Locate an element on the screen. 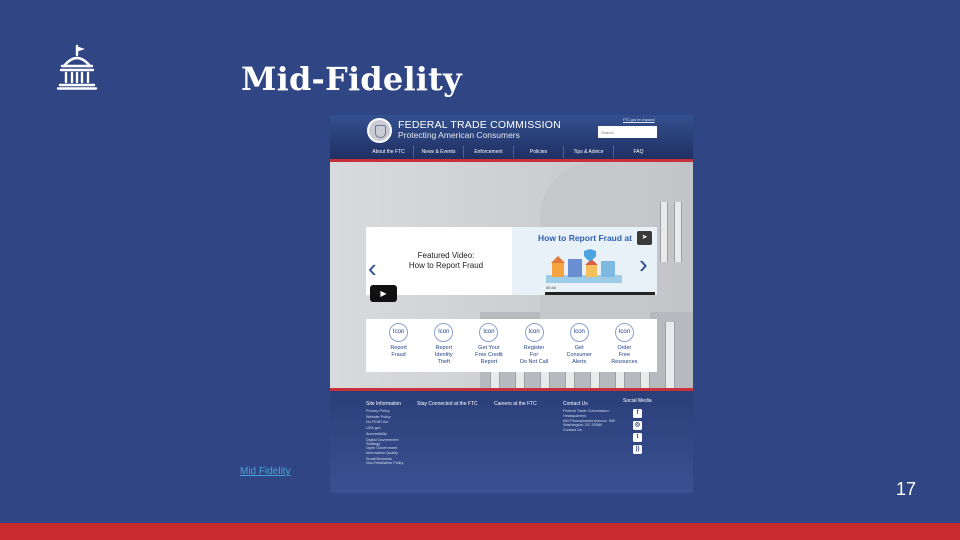  action-do-not-call: Icon Register For Do Not Call is located at coordinates (534, 347).